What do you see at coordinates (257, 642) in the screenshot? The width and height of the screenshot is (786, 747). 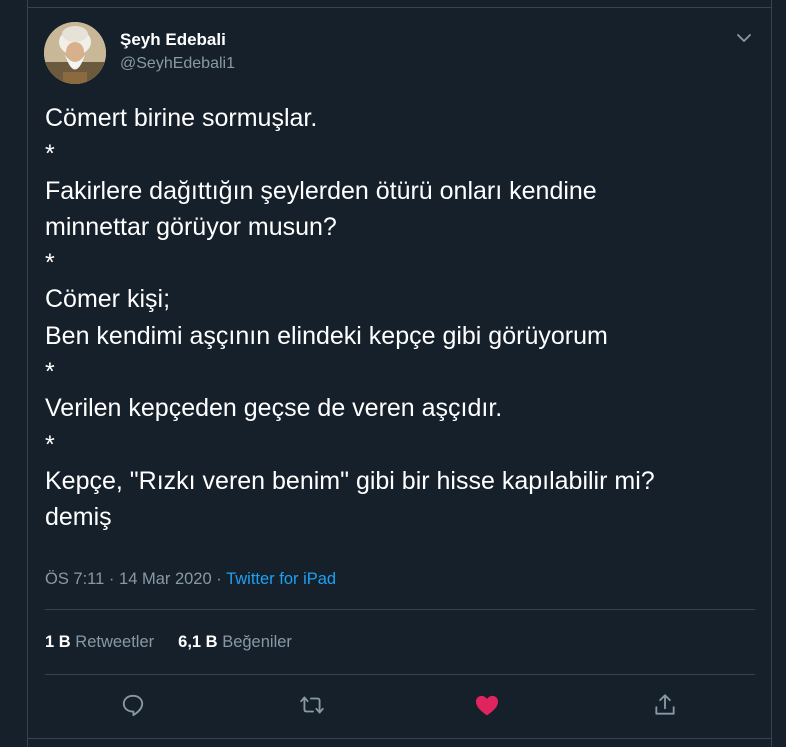 I see `likes-label: Beğeniler` at bounding box center [257, 642].